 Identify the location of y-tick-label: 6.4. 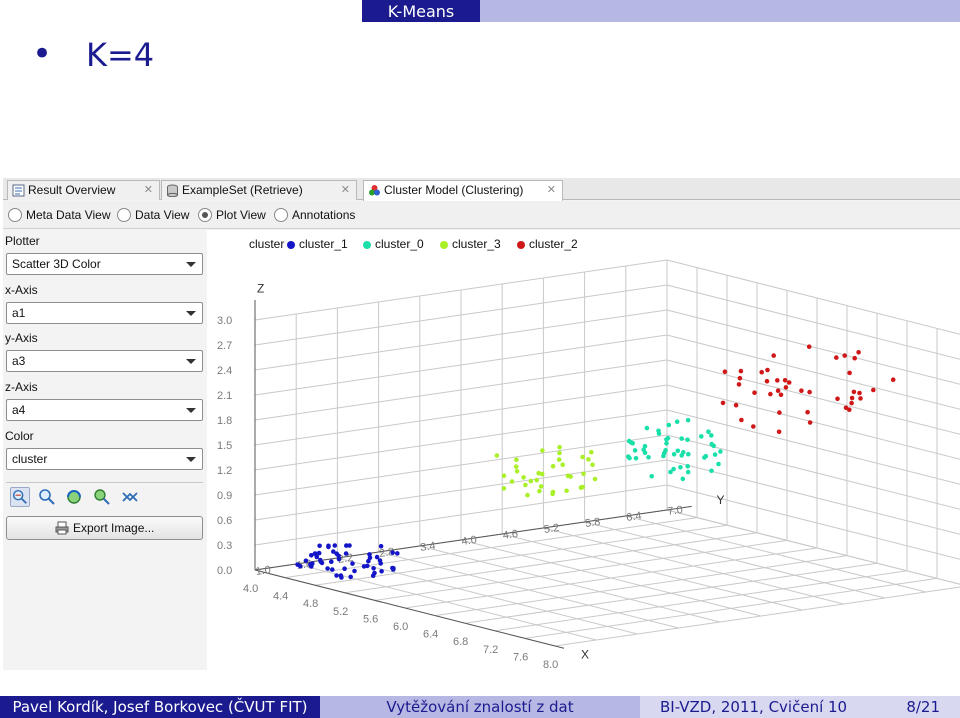
(634, 517).